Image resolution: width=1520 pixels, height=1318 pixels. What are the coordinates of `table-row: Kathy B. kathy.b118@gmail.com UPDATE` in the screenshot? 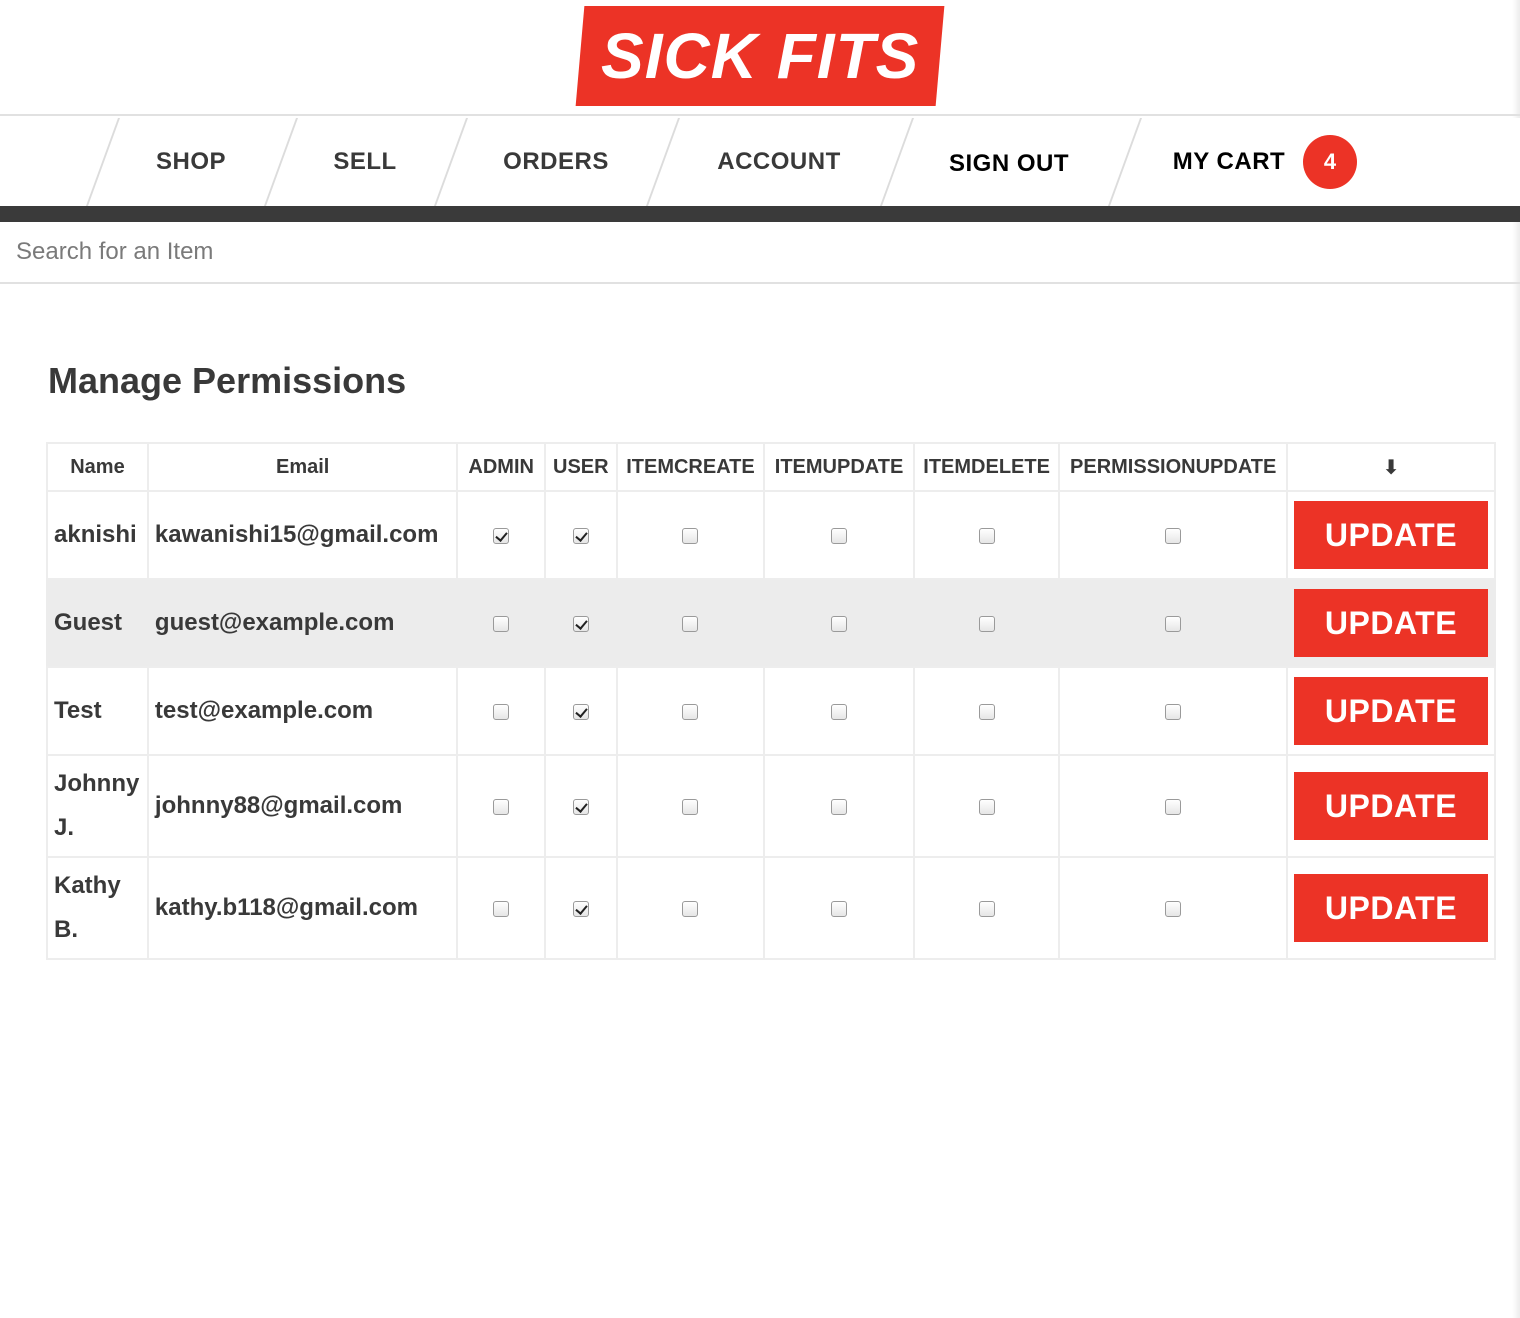 It's located at (771, 908).